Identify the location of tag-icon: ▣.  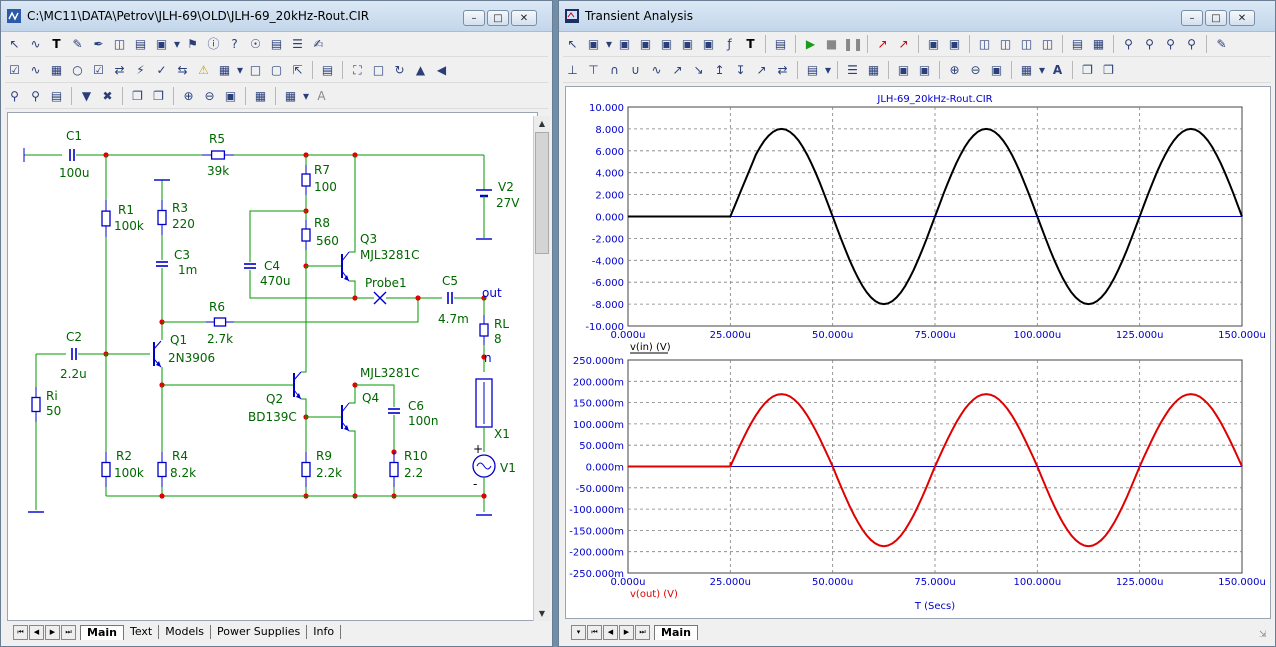
(645, 44).